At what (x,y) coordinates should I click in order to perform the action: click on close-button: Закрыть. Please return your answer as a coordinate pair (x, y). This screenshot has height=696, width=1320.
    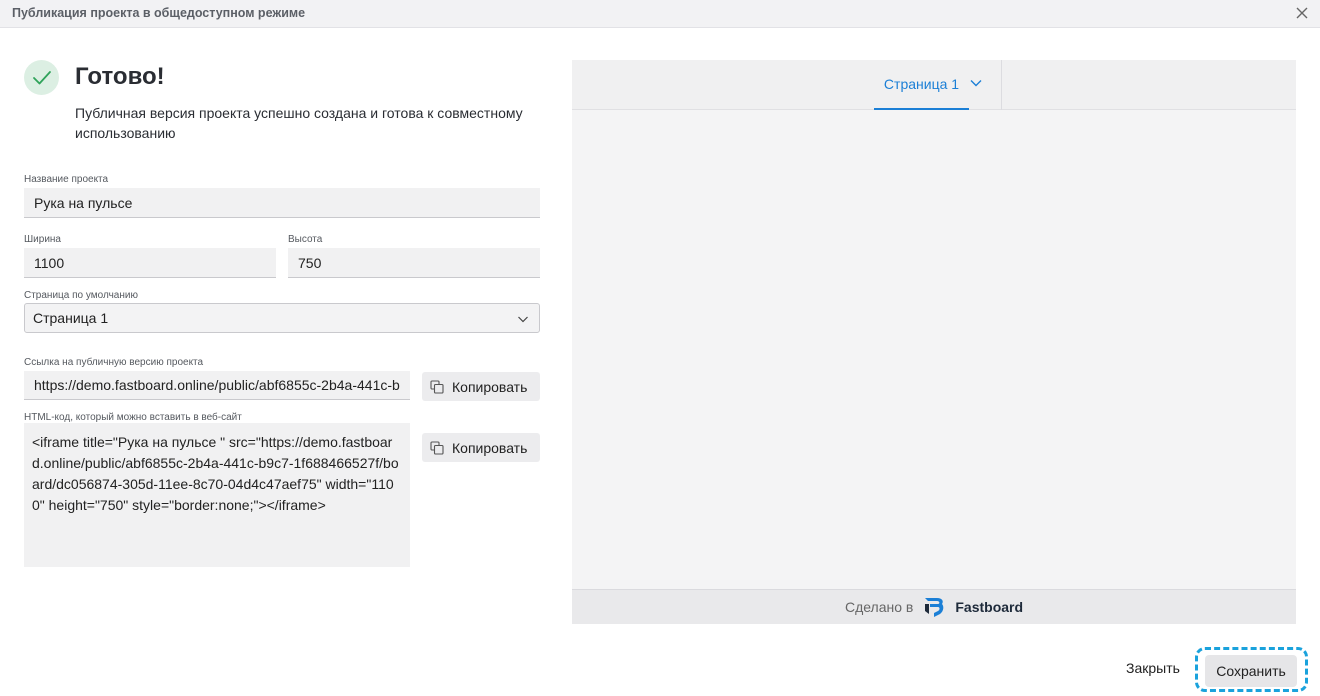
    Looking at the image, I should click on (1153, 668).